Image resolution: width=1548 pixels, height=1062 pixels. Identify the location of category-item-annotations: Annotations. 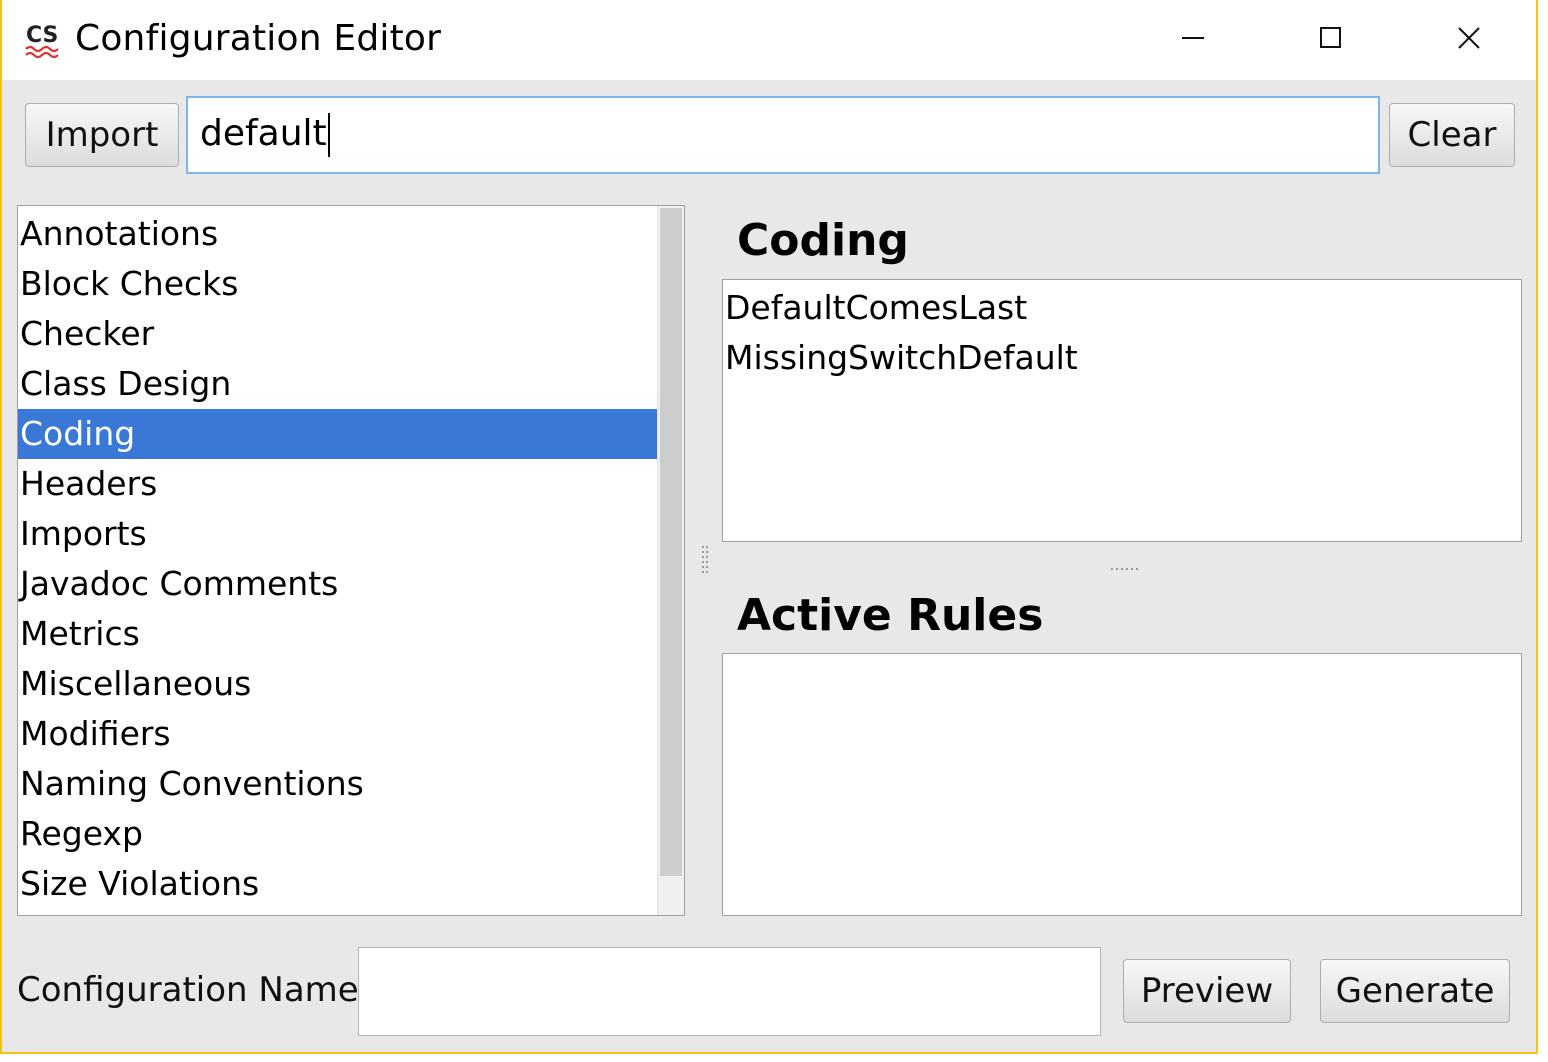
(338, 234).